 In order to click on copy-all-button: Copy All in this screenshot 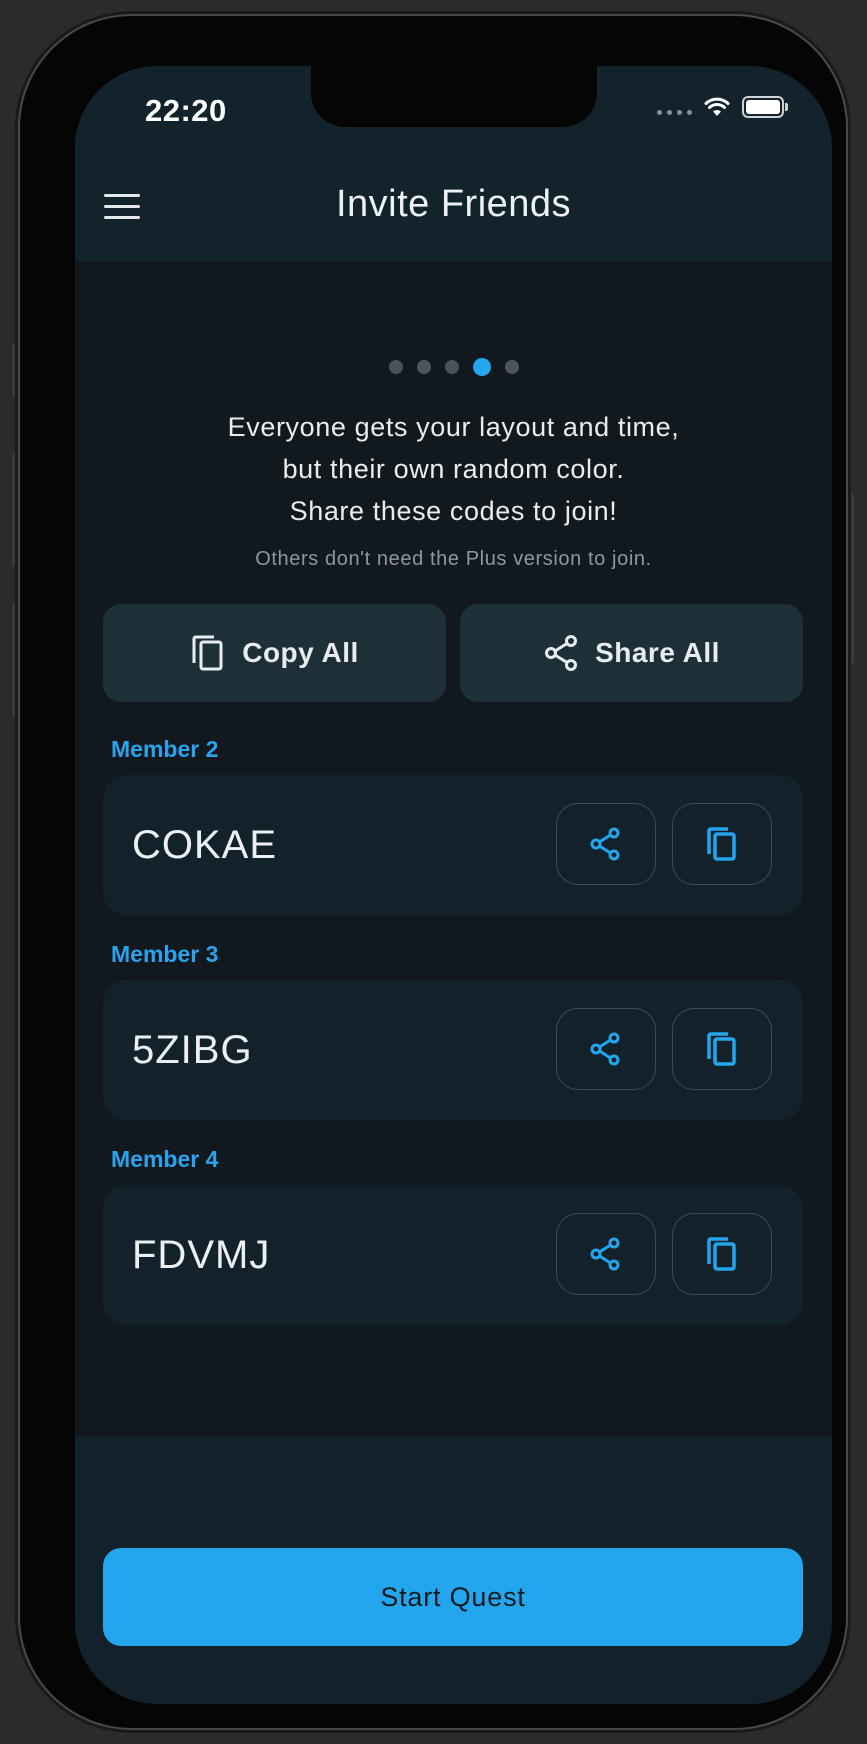, I will do `click(274, 653)`.